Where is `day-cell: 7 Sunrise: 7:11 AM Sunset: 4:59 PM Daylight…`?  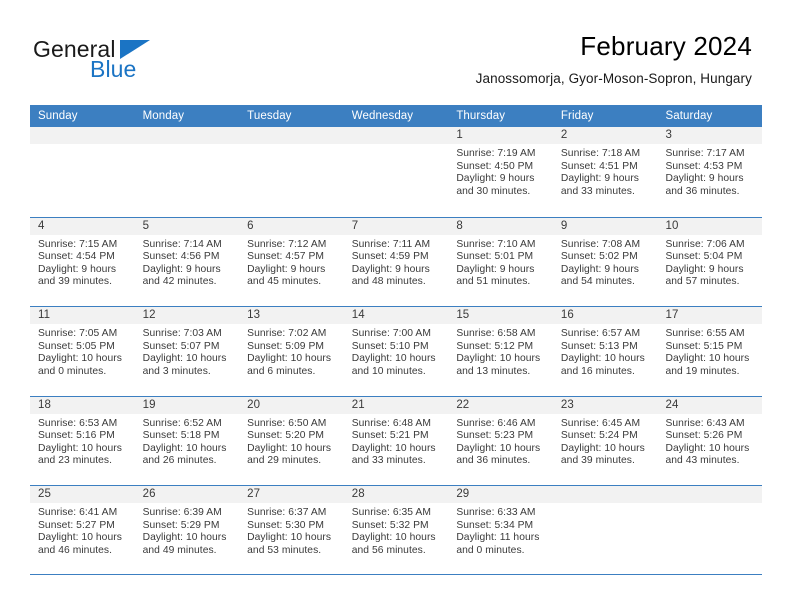
day-cell: 7 Sunrise: 7:11 AM Sunset: 4:59 PM Daylight… is located at coordinates (396, 261).